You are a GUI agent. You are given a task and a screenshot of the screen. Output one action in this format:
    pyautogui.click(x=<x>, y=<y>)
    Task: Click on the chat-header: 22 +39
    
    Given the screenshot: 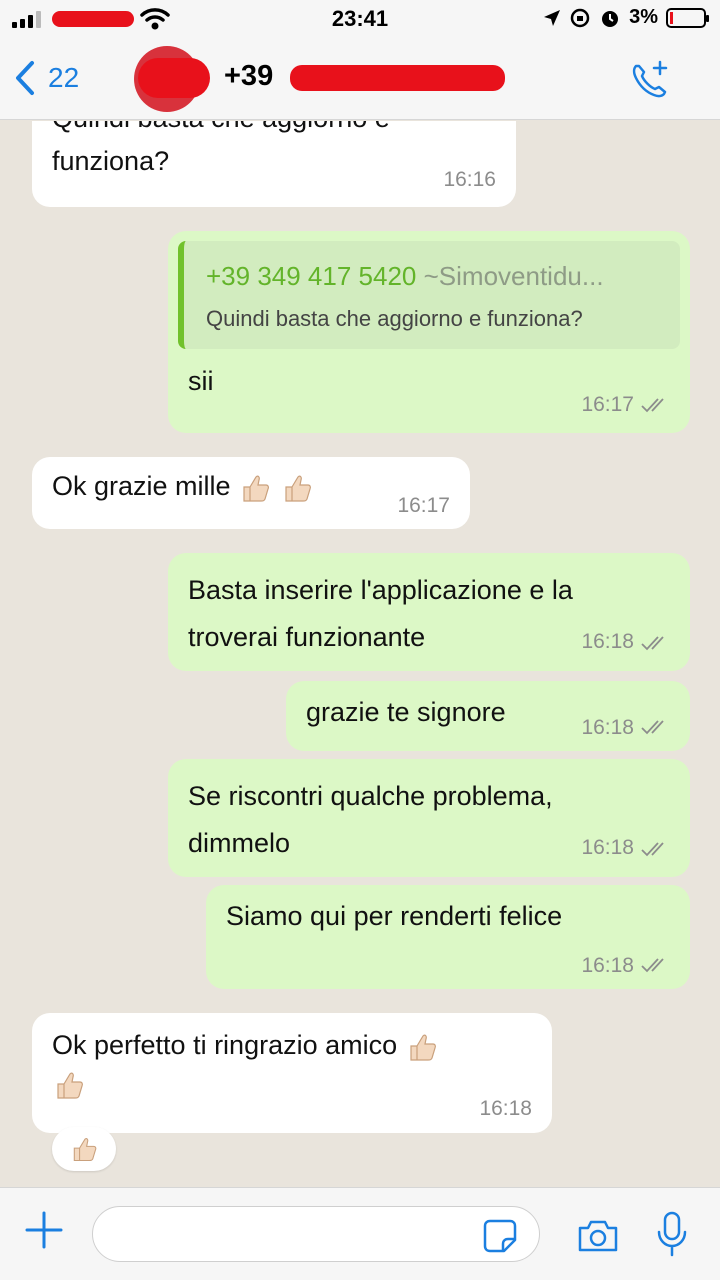 What is the action you would take?
    pyautogui.click(x=360, y=80)
    